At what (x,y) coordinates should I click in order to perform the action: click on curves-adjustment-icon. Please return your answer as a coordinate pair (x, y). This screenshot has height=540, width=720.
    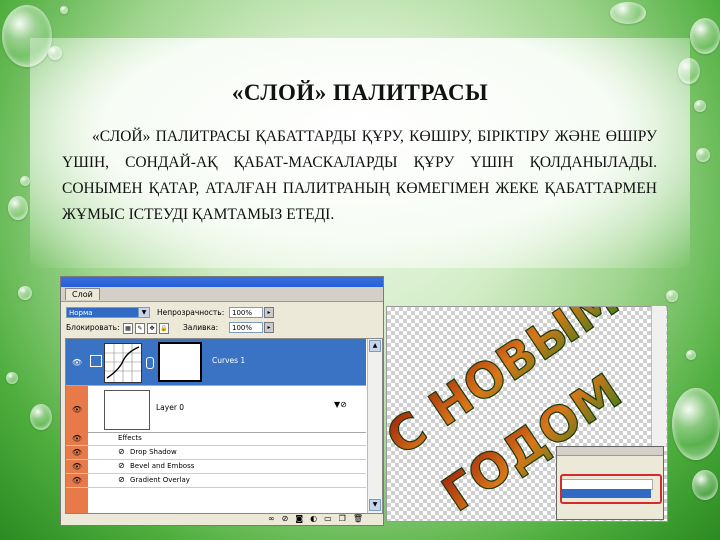
    Looking at the image, I should click on (123, 363).